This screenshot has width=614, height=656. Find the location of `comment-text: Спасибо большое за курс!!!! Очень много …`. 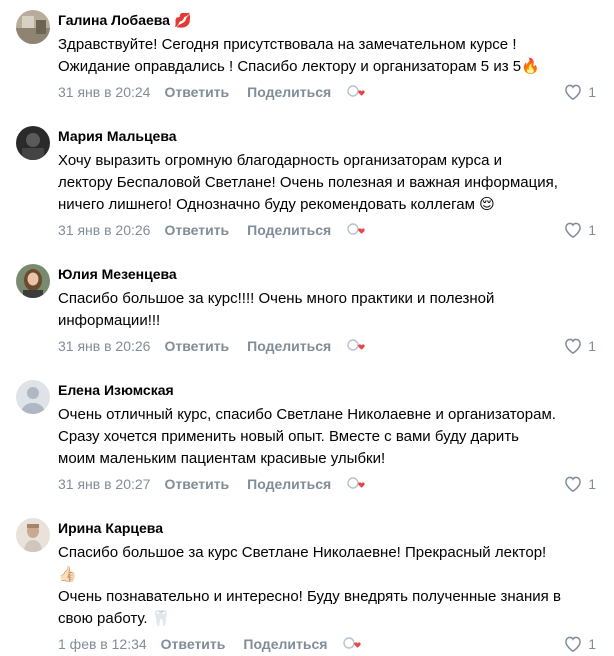

comment-text: Спасибо большое за курс!!!! Очень много … is located at coordinates (327, 310).